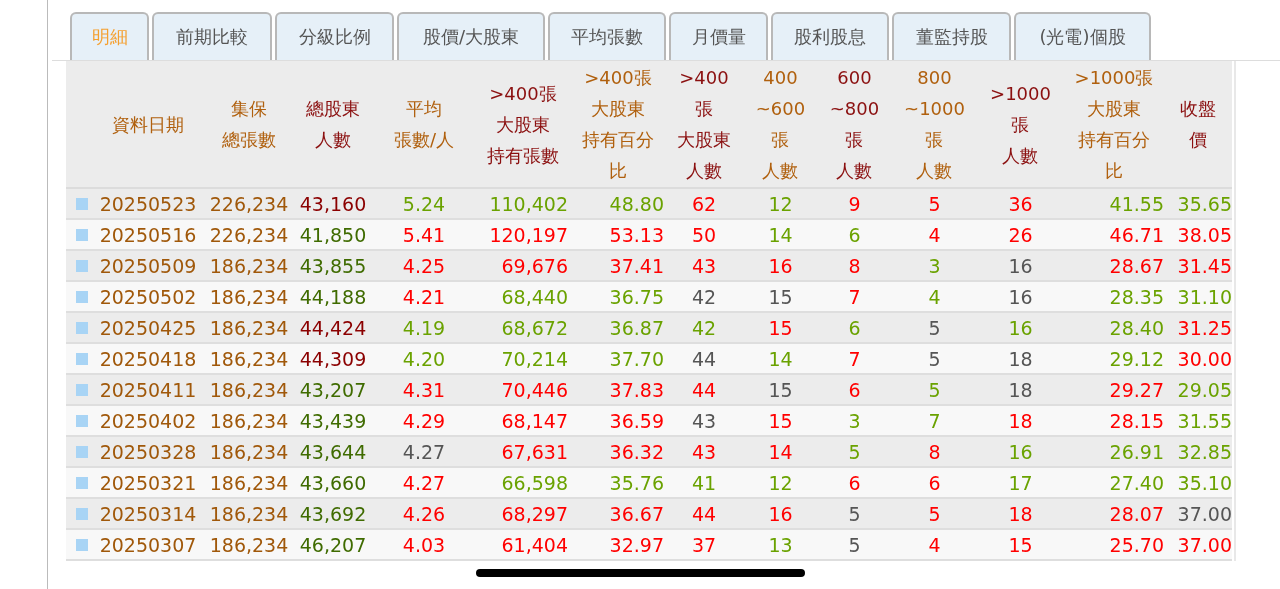  Describe the element at coordinates (148, 389) in the screenshot. I see `table-cell: 20250411` at that location.